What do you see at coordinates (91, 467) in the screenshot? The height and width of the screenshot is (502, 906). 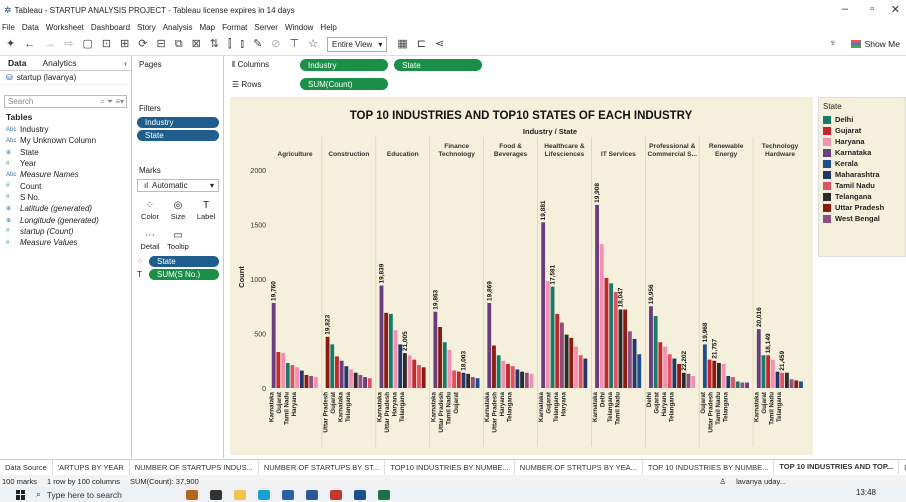 I see `sheet-tab: 'ARTUPS BY YEAR` at bounding box center [91, 467].